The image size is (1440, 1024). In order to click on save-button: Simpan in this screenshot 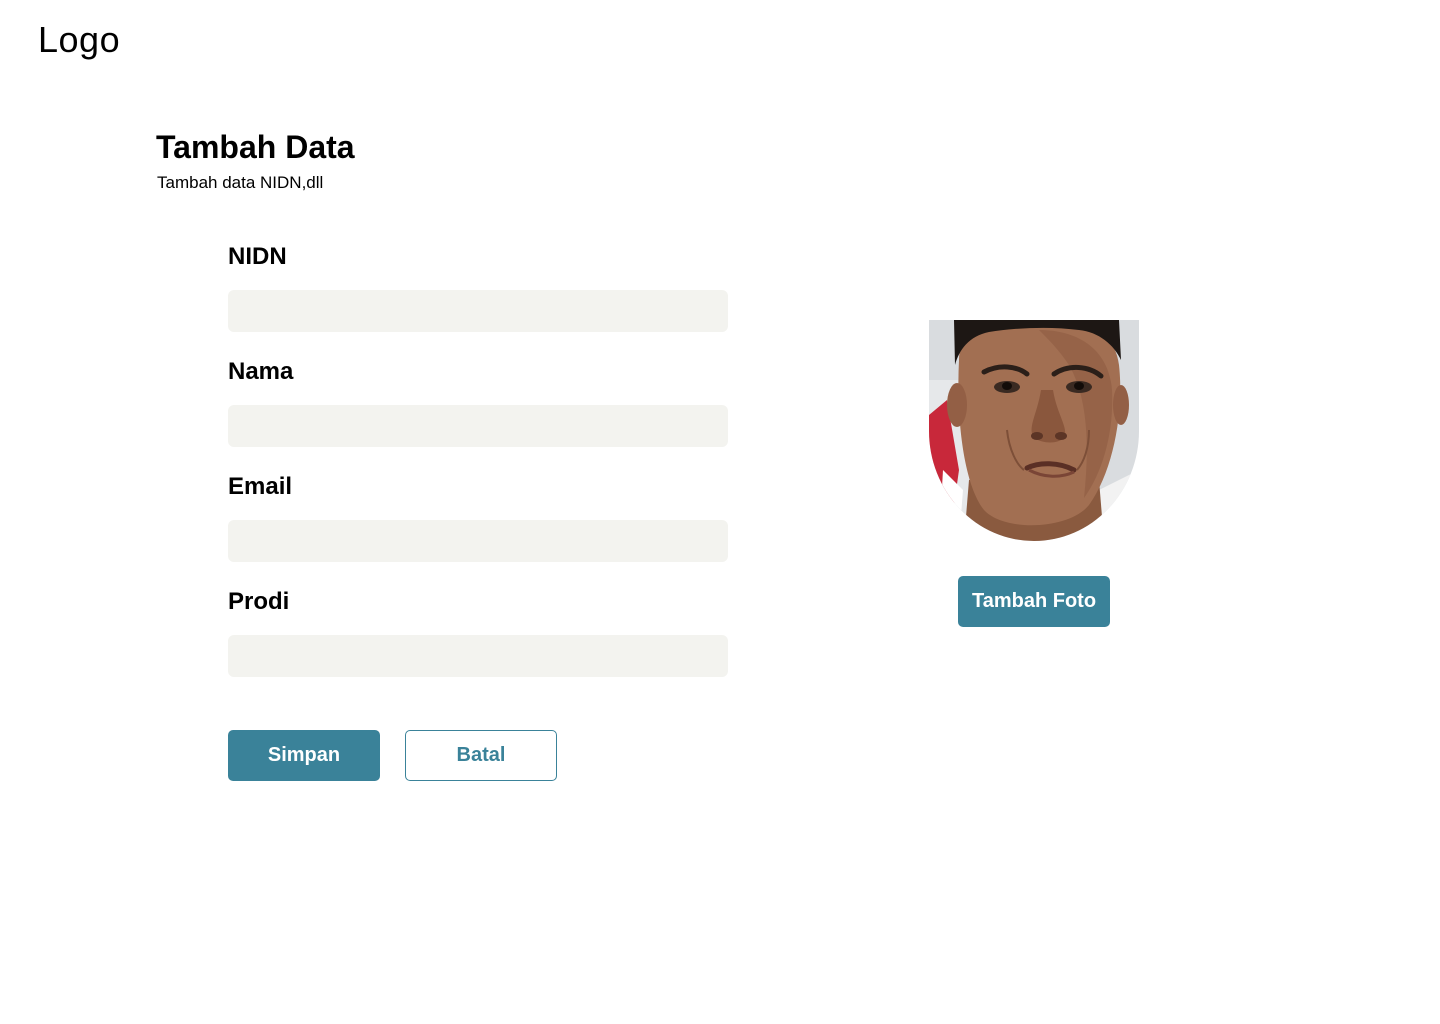, I will do `click(304, 755)`.